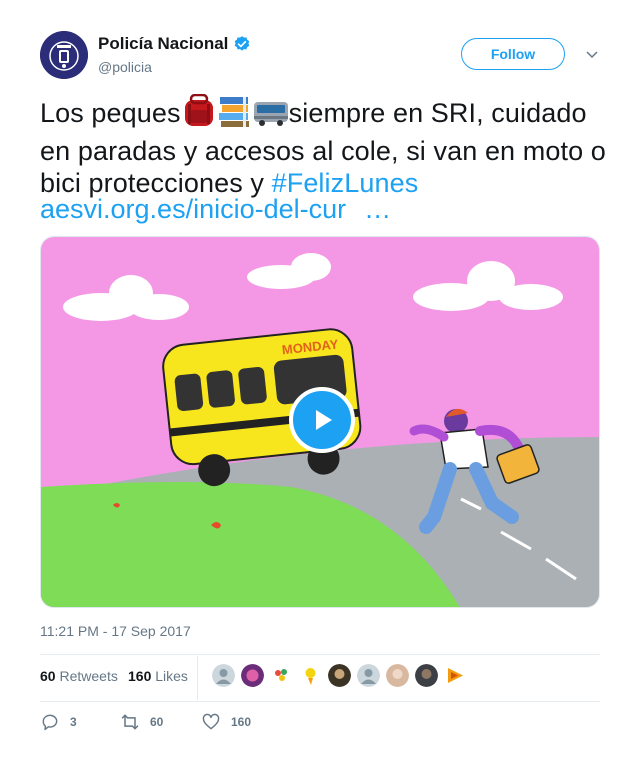 The image size is (640, 762). I want to click on reply-icon, so click(50, 722).